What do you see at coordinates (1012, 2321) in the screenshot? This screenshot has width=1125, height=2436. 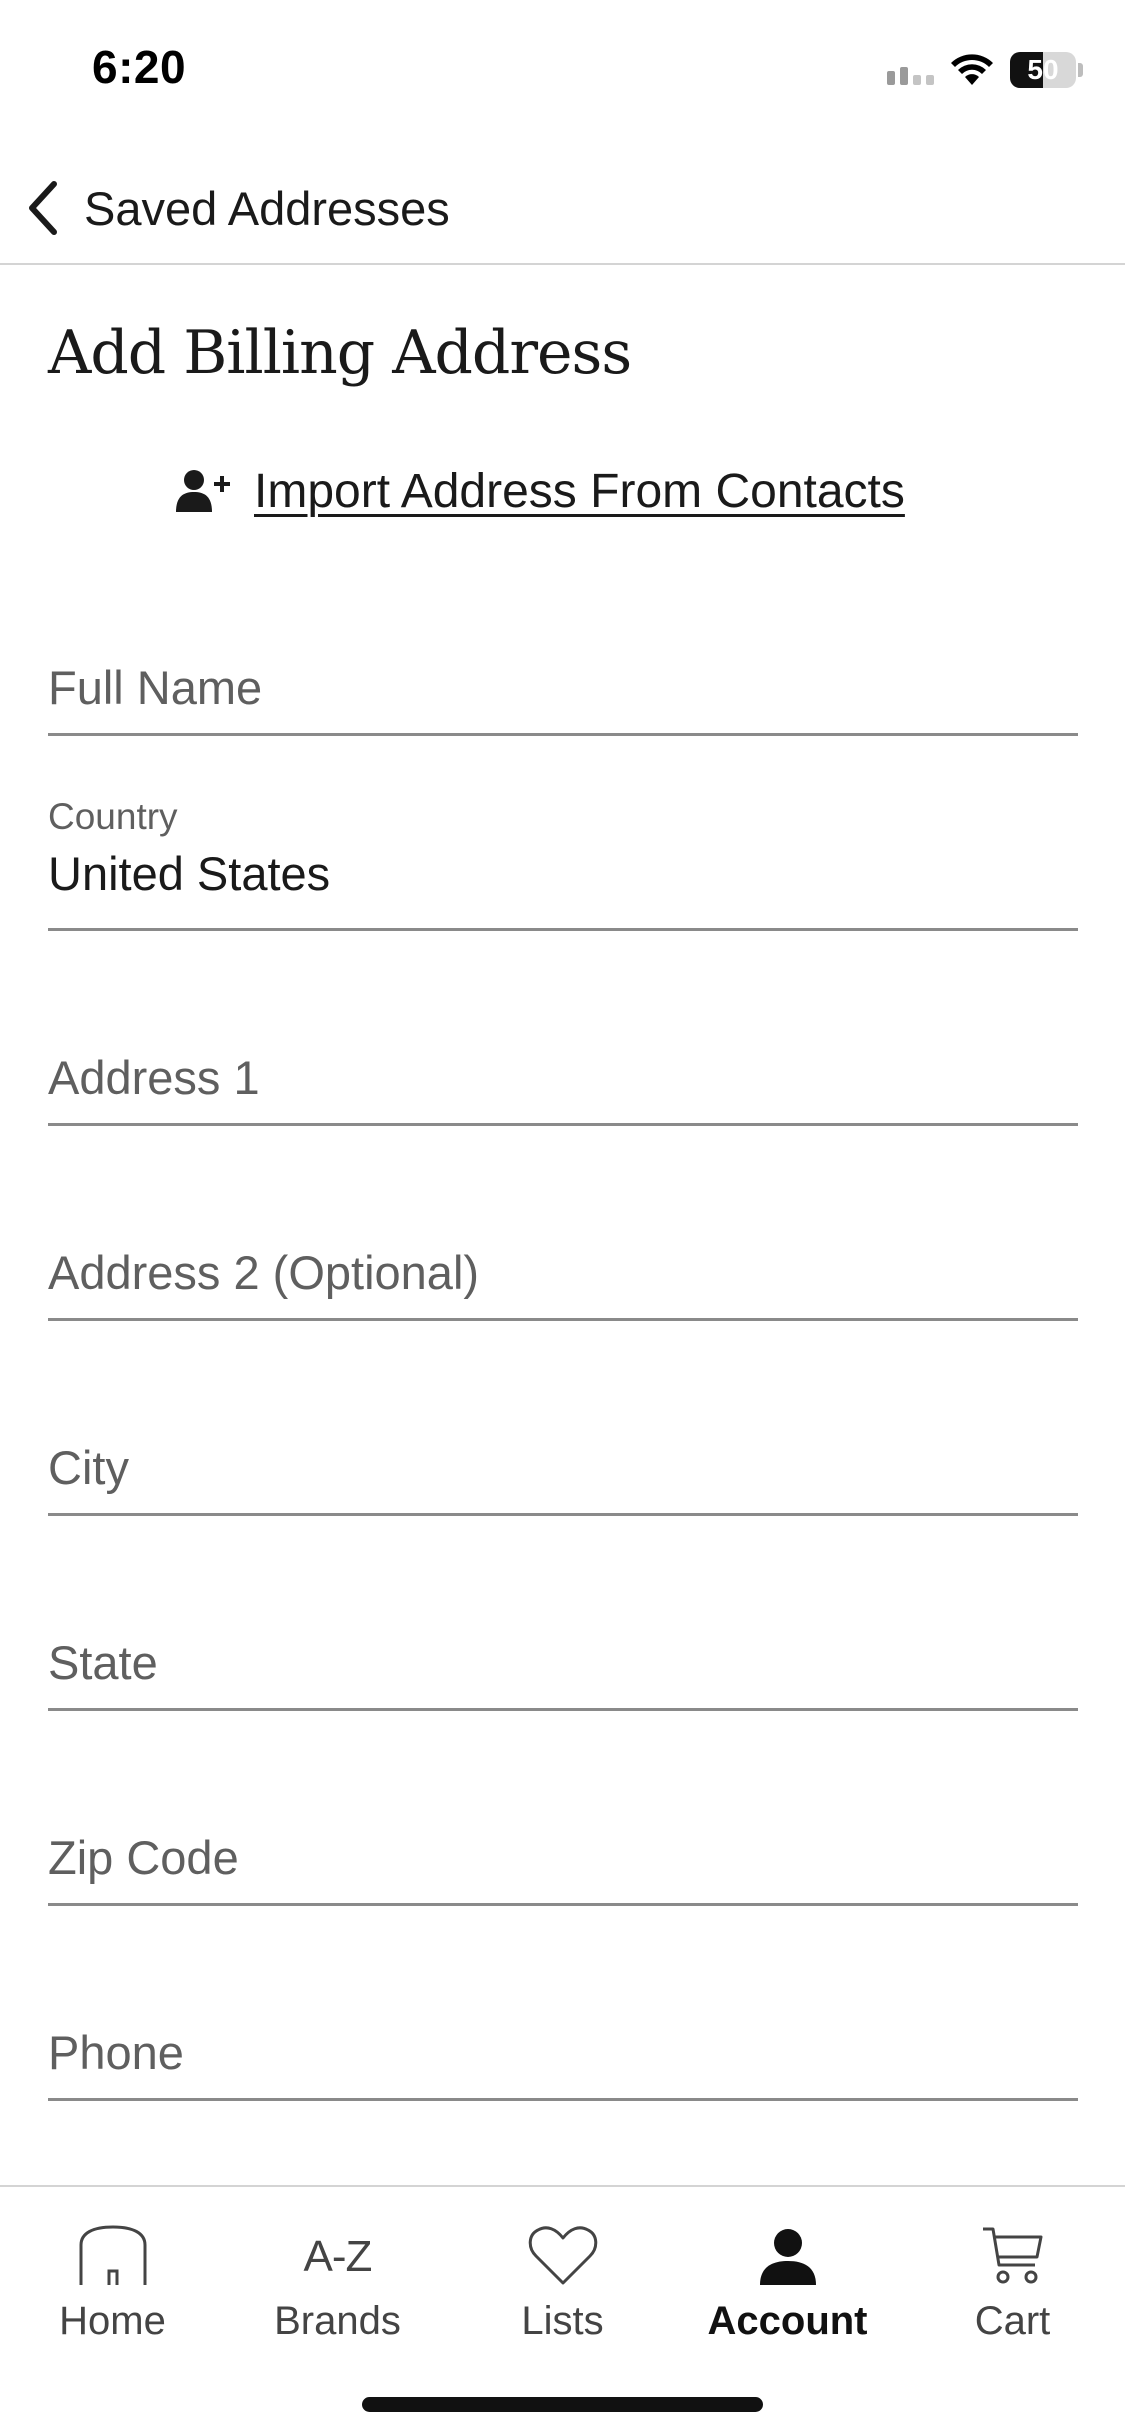 I see `tab-cart-label: Cart` at bounding box center [1012, 2321].